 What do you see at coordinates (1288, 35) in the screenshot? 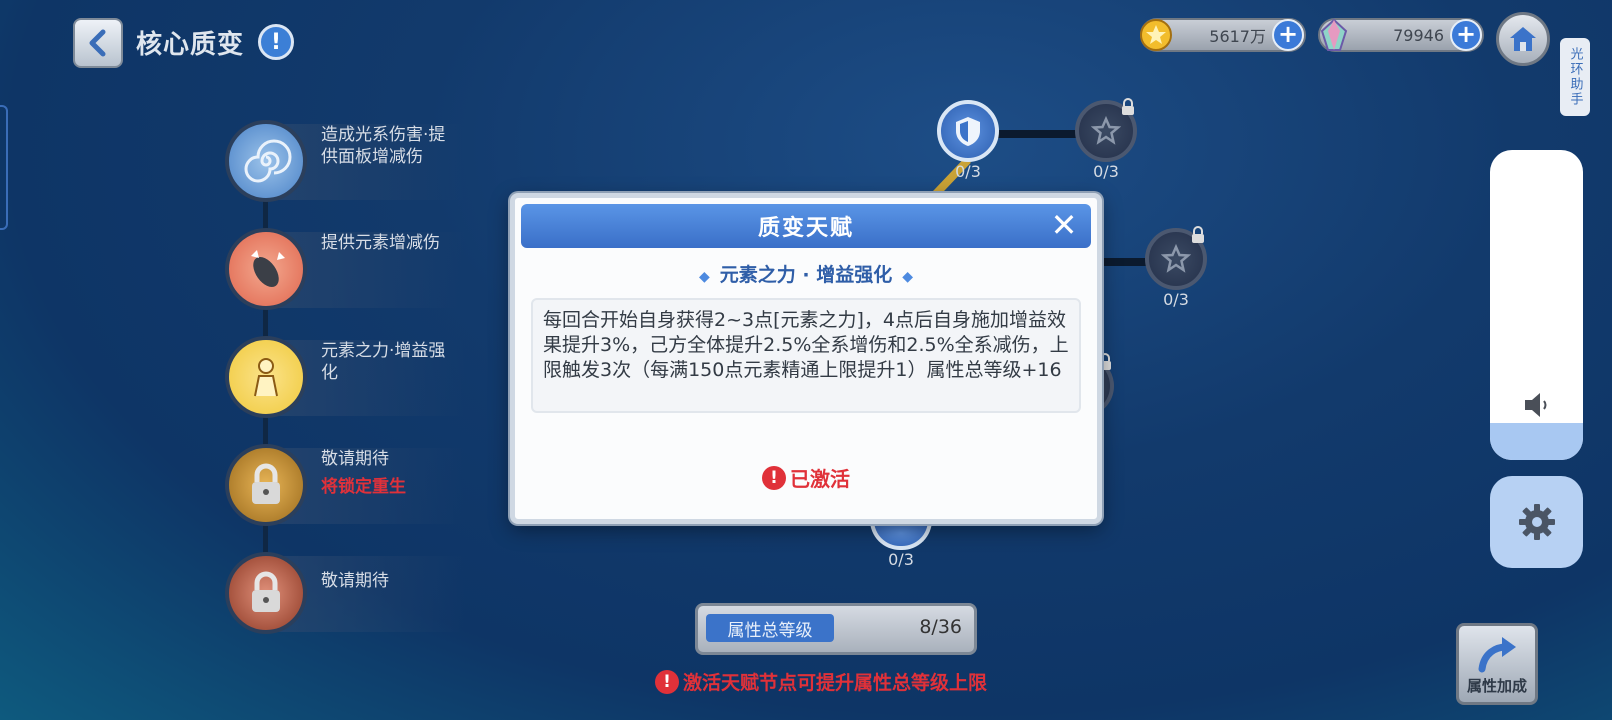
I see `add-gold-button: +` at bounding box center [1288, 35].